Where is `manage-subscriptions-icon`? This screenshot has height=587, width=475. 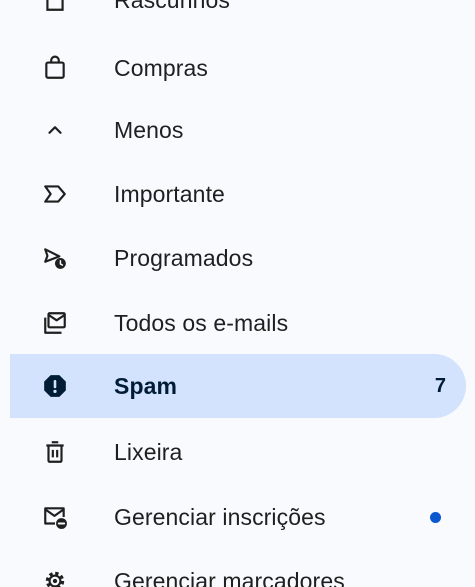
manage-subscriptions-icon is located at coordinates (55, 517).